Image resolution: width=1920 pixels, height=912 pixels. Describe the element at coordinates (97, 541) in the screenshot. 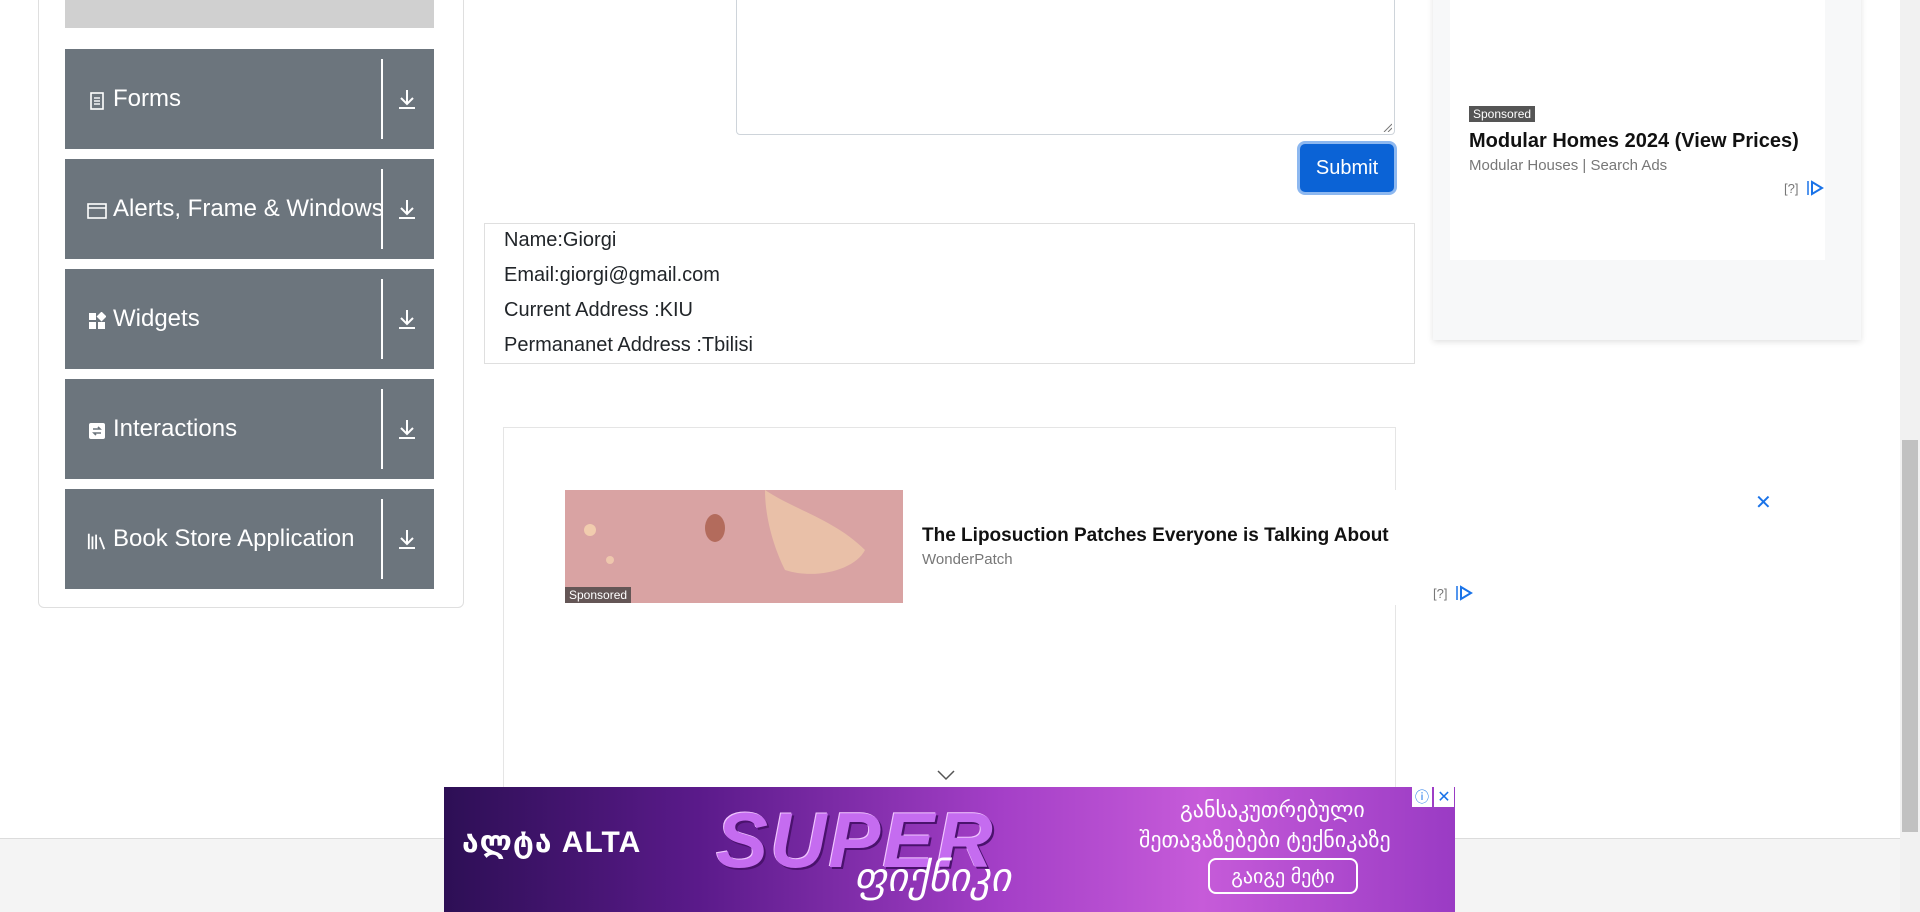

I see `book-store-icon` at that location.